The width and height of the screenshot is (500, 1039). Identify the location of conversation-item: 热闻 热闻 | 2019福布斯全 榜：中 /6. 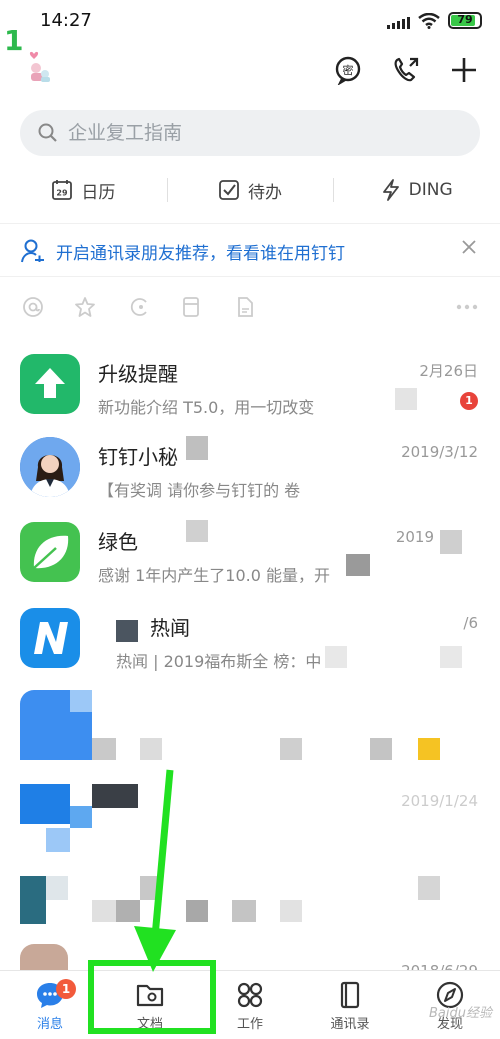
(250, 639).